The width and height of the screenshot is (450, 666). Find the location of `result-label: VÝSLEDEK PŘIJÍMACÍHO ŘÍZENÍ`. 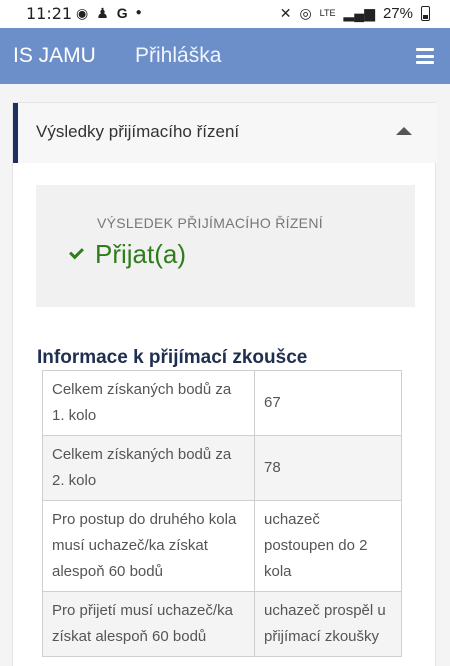

result-label: VÝSLEDEK PŘIJÍMACÍHO ŘÍZENÍ is located at coordinates (210, 223).